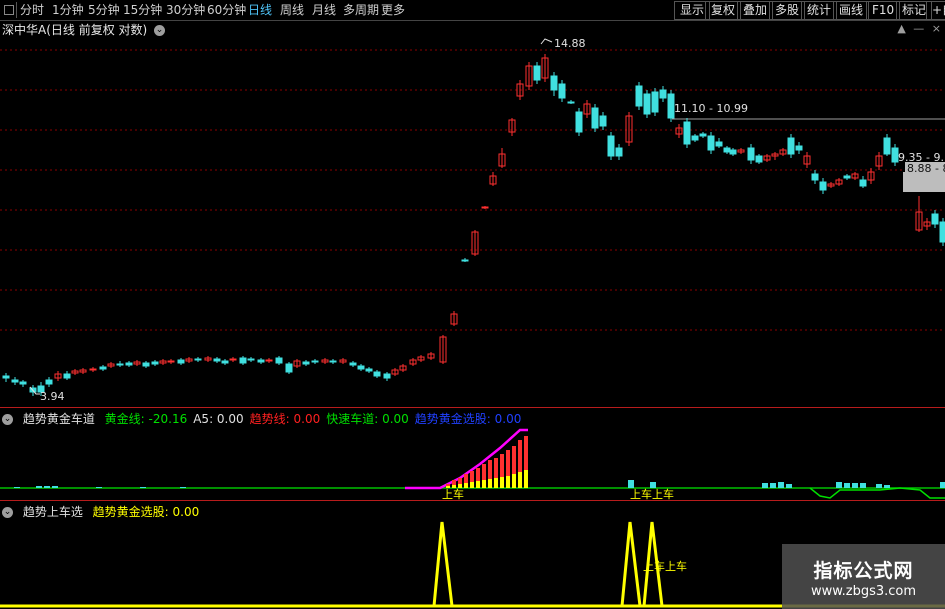 The width and height of the screenshot is (945, 609). Describe the element at coordinates (665, 566) in the screenshot. I see `indicator2-signal-label: 上车上车` at that location.